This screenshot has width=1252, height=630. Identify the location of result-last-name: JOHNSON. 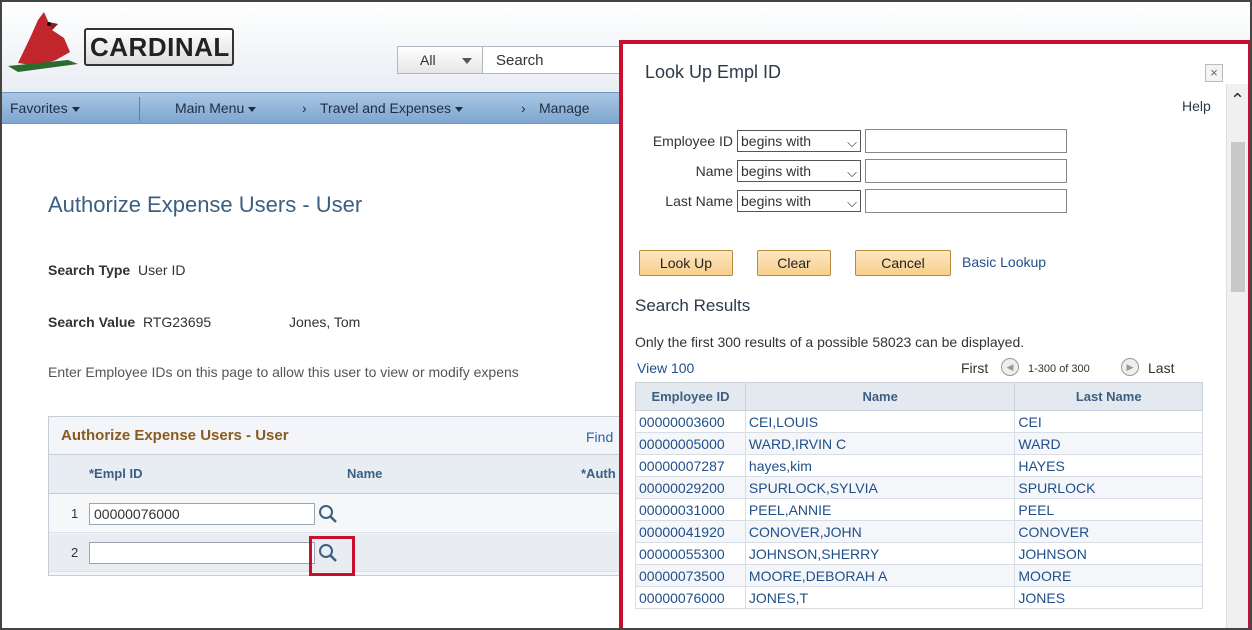
(1108, 553).